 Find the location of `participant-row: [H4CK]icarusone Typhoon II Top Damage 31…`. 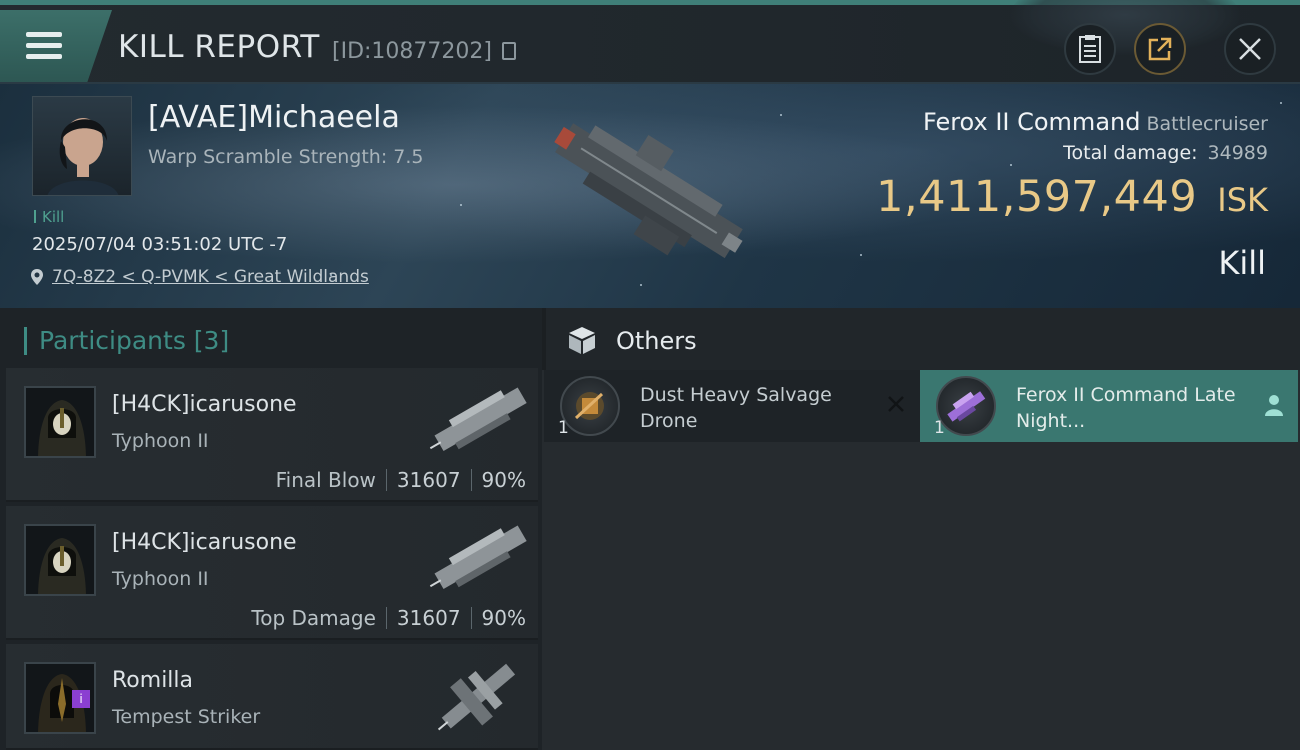

participant-row: [H4CK]icarusone Typhoon II Top Damage 31… is located at coordinates (272, 573).